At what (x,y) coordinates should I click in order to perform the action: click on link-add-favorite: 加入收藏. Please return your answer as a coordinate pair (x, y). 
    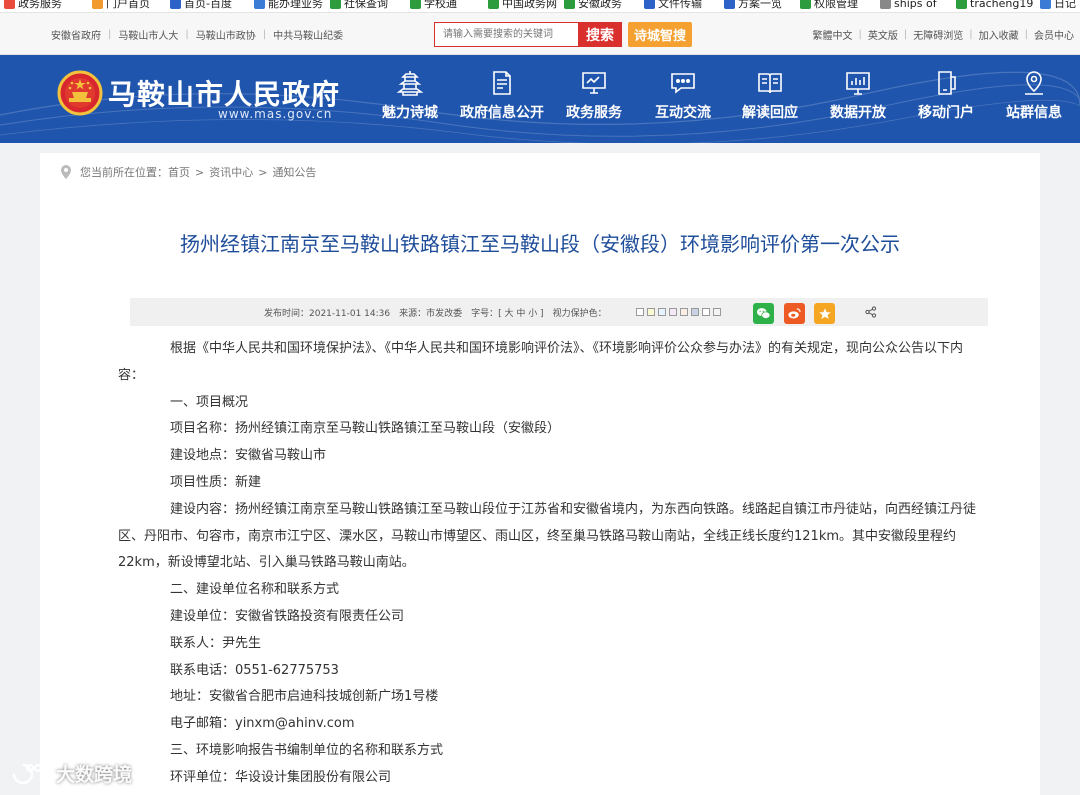
    Looking at the image, I should click on (999, 34).